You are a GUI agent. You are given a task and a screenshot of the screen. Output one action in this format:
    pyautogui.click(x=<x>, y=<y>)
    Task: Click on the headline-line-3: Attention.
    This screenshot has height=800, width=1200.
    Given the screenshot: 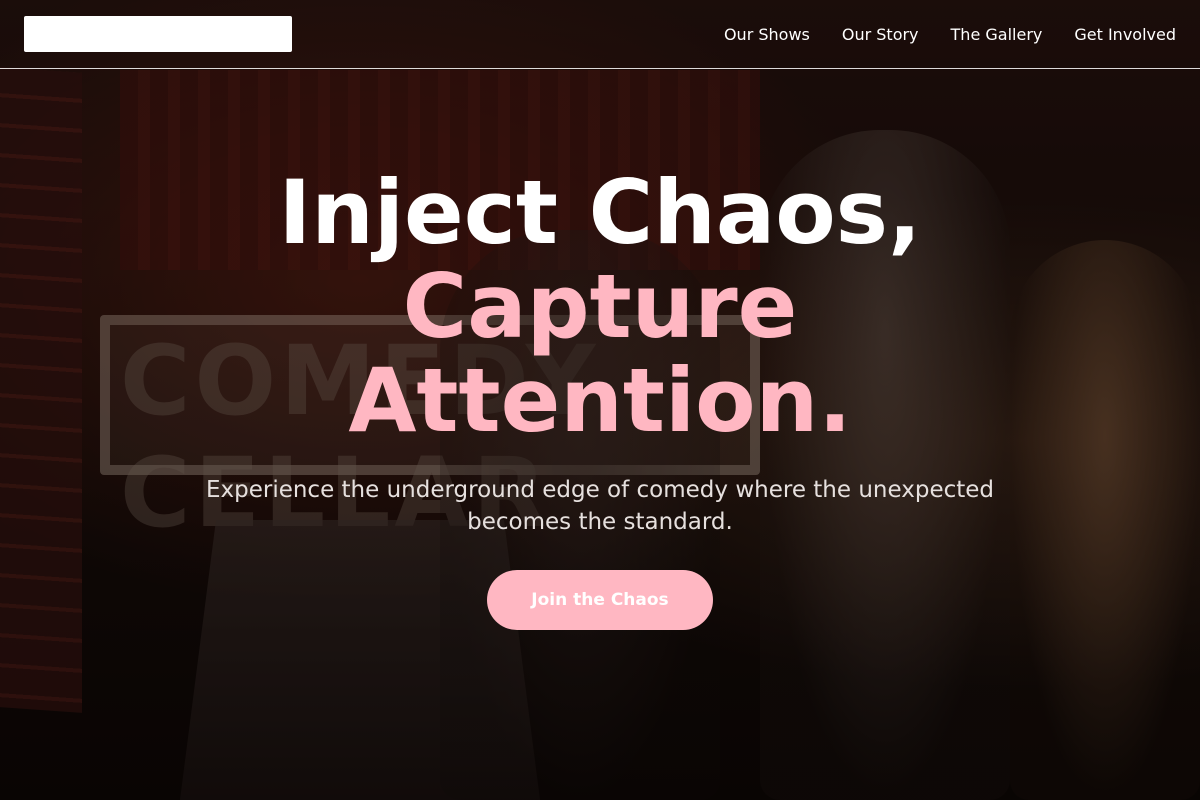 What is the action you would take?
    pyautogui.click(x=600, y=400)
    